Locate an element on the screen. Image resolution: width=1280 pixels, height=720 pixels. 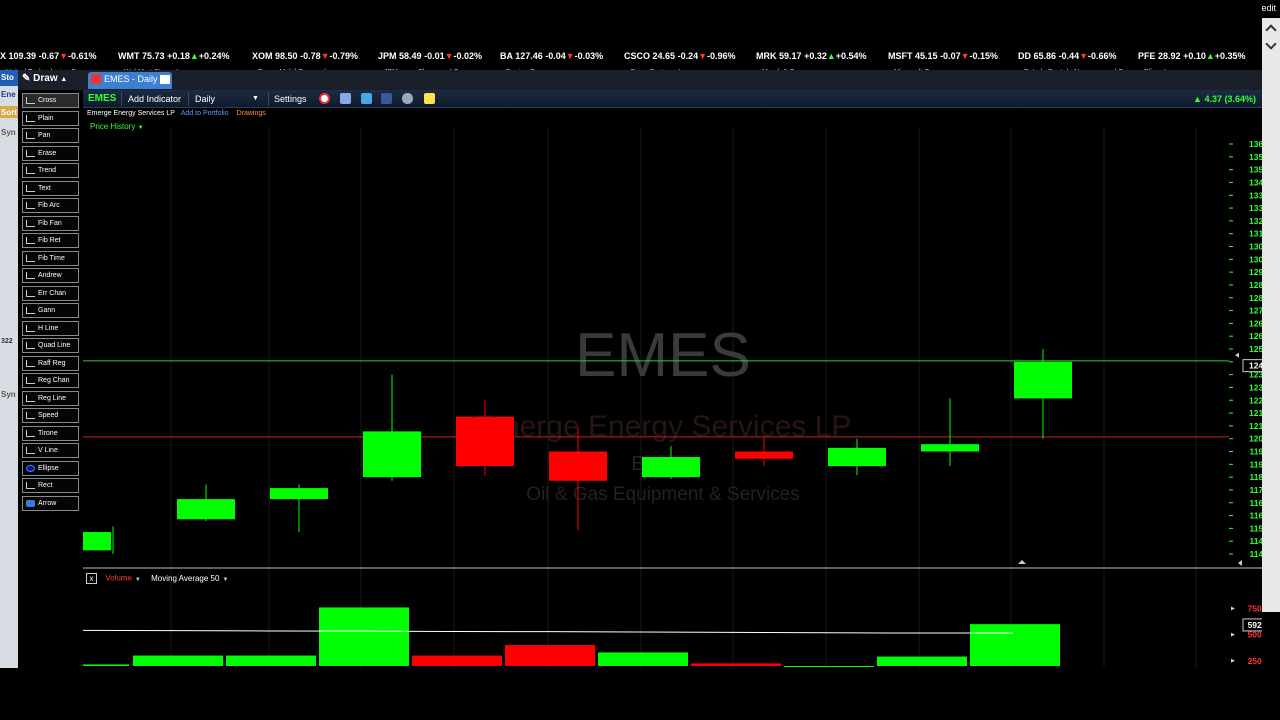
tool-arrow: Arrow is located at coordinates (50, 503).